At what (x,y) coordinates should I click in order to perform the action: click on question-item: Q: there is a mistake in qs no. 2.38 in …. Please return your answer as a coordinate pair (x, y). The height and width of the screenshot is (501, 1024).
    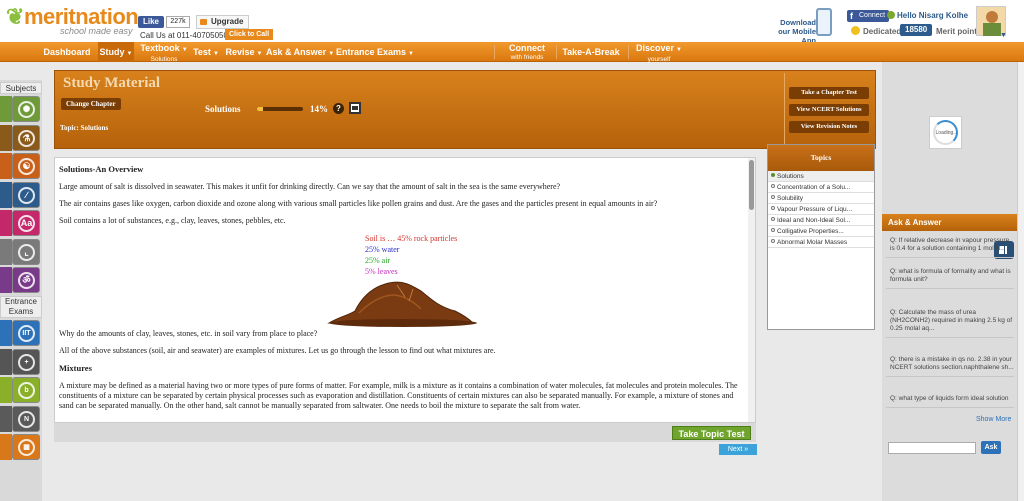
    Looking at the image, I should click on (950, 365).